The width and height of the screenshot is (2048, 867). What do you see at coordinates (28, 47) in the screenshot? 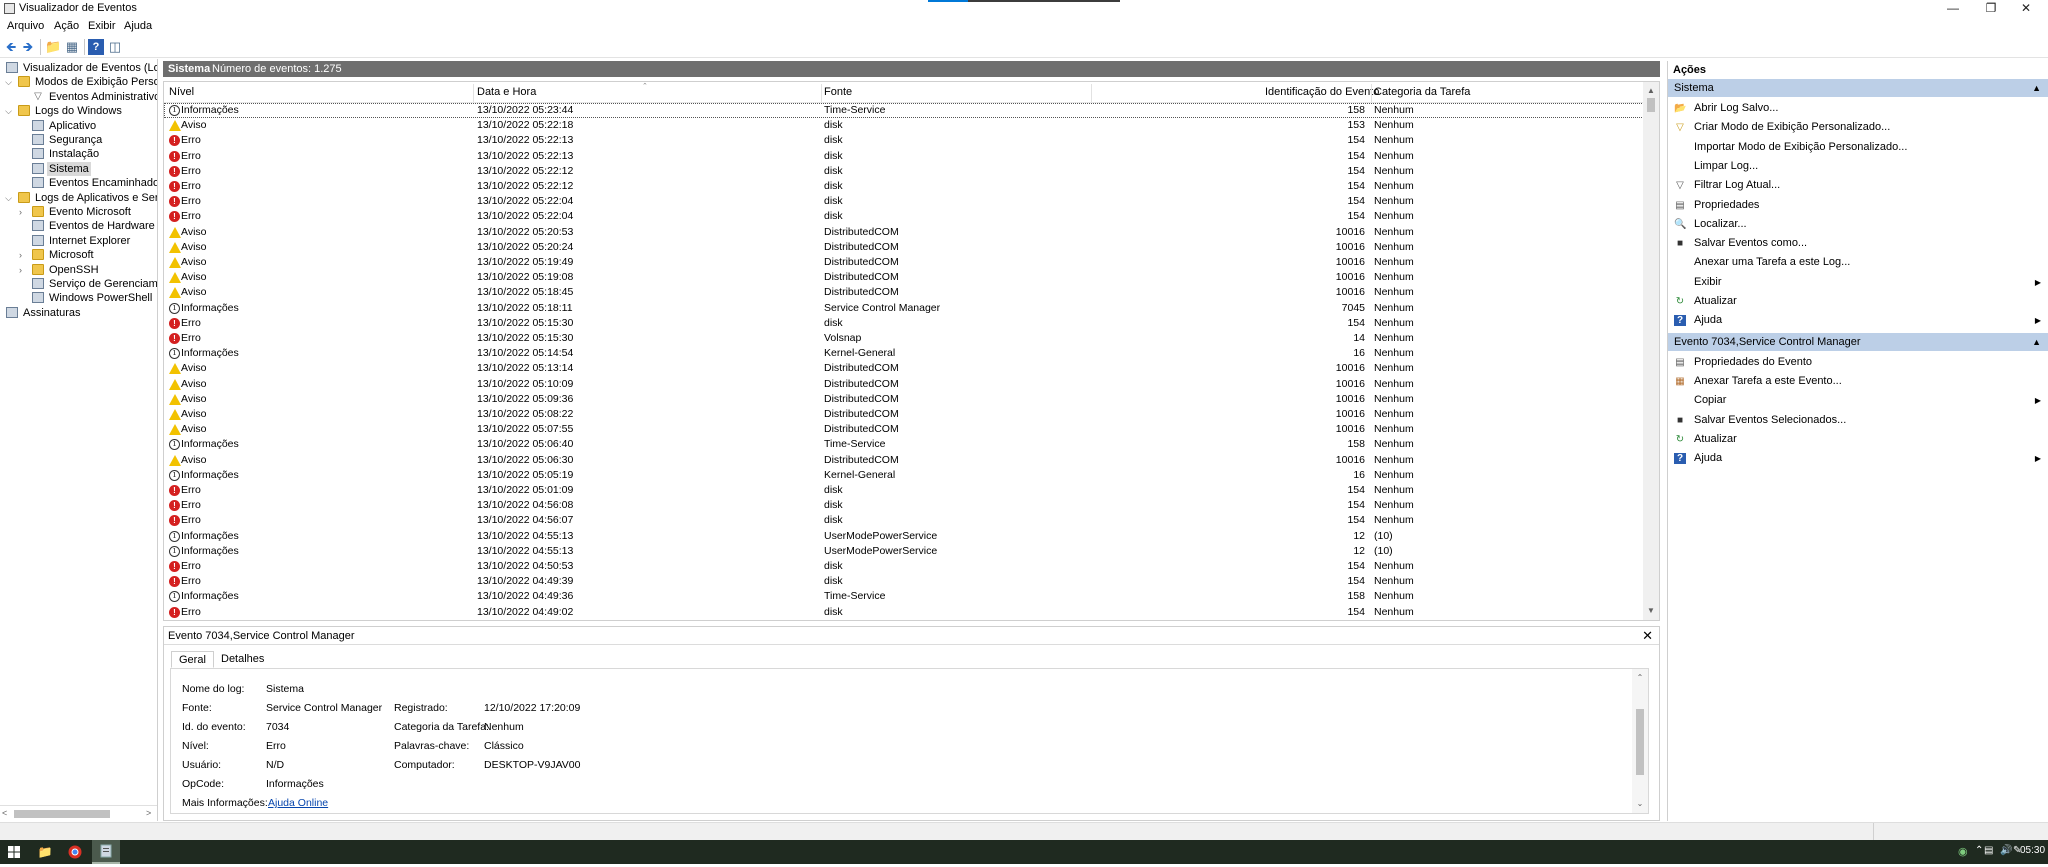
I see `forward-icon: 🡺` at bounding box center [28, 47].